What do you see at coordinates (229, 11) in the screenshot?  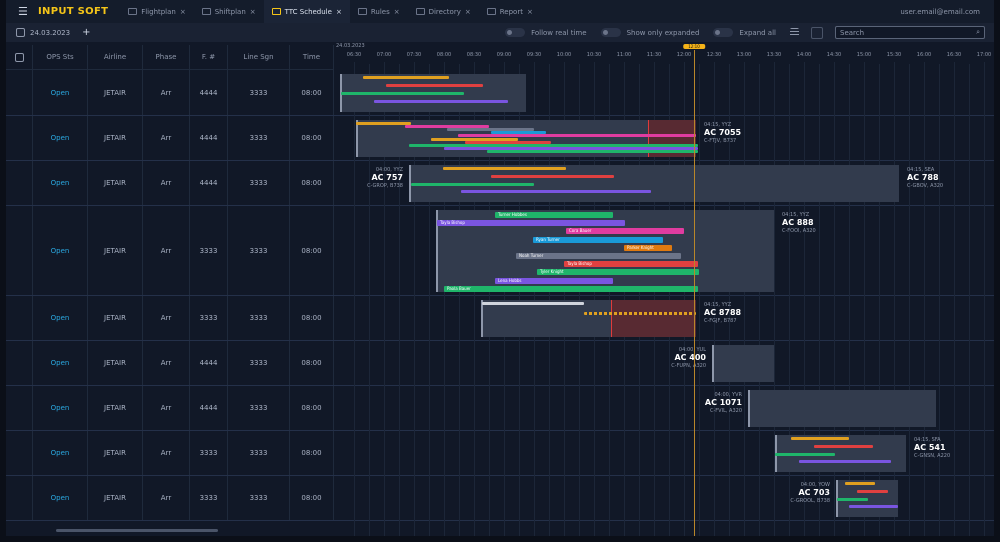 I see `tab-shiftplan: Shiftplan ×` at bounding box center [229, 11].